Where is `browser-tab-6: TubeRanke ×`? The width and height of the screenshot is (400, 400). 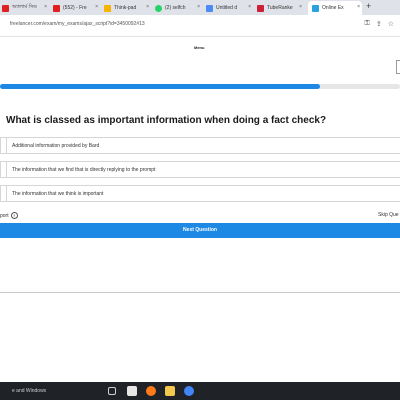
browser-tab-6: TubeRanke × is located at coordinates (280, 8).